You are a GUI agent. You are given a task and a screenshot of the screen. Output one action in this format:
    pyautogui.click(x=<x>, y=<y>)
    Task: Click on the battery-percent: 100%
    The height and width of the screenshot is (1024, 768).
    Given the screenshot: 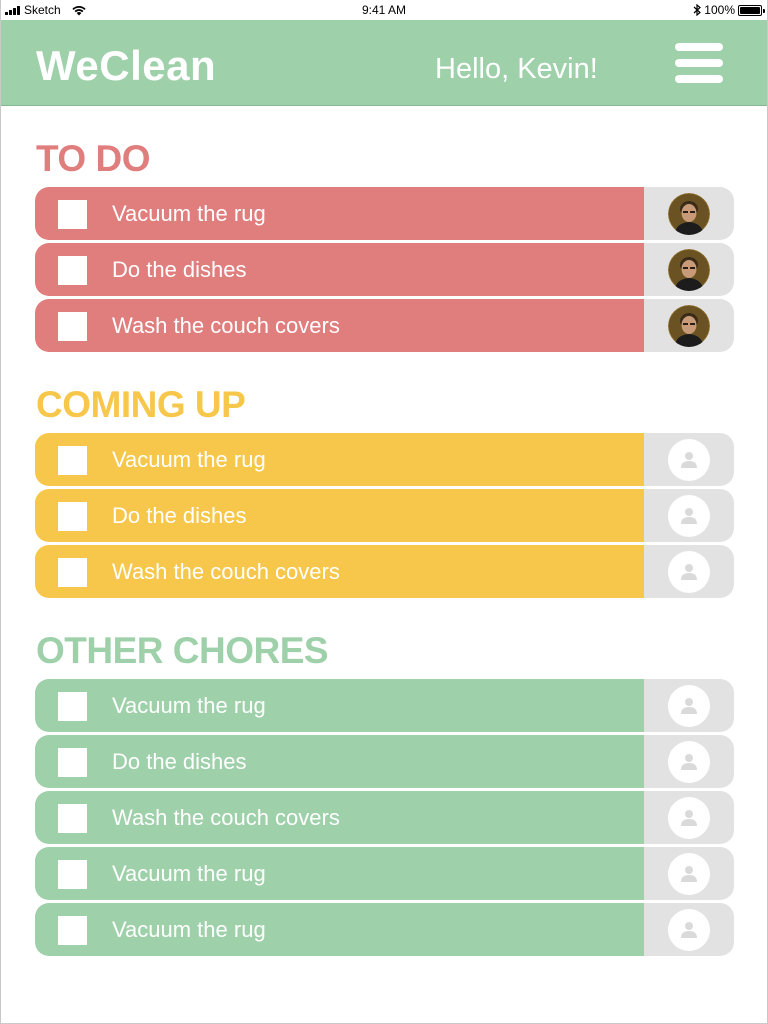 What is the action you would take?
    pyautogui.click(x=719, y=10)
    